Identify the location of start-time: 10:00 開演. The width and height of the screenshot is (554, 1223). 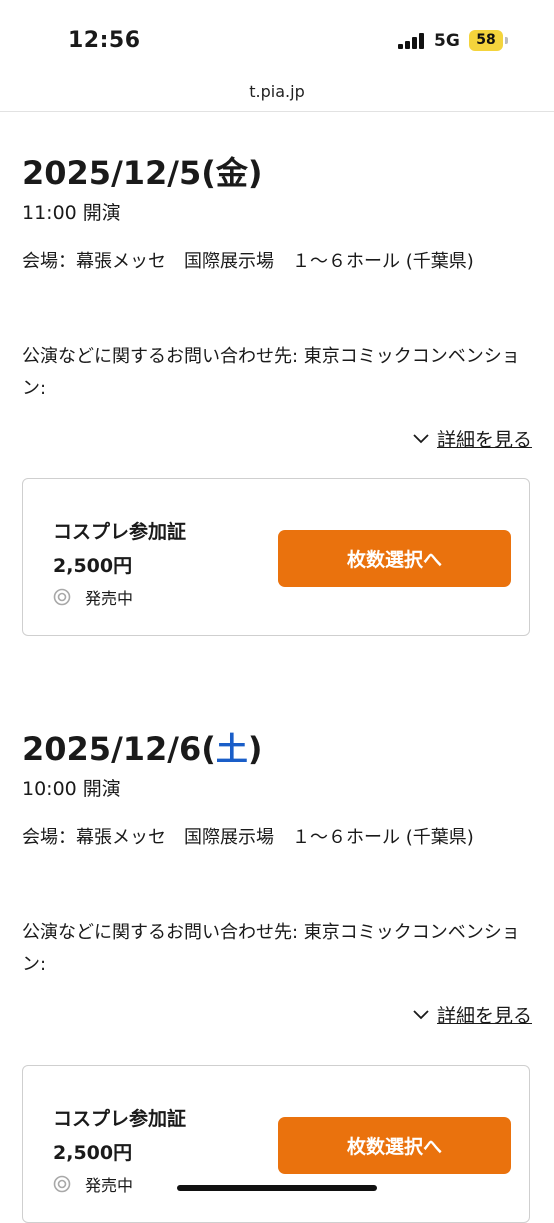
(71, 789).